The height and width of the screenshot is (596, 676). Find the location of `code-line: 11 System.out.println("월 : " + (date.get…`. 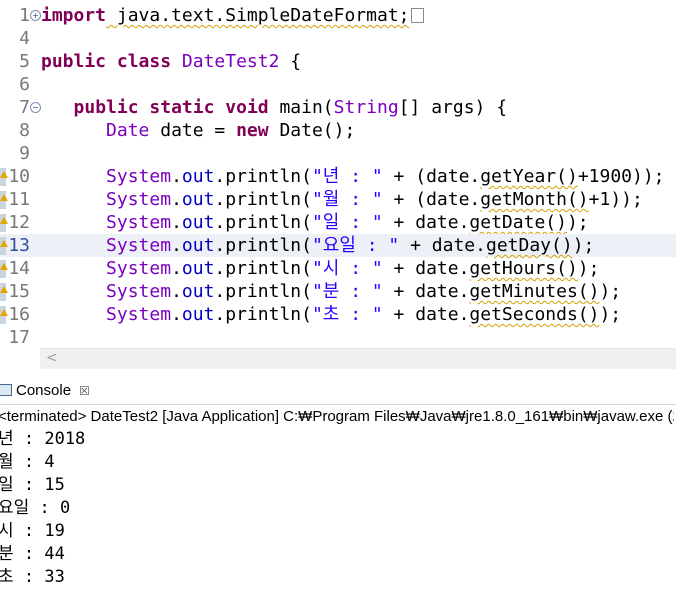

code-line: 11 System.out.println("월 : " + (date.get… is located at coordinates (338, 199).